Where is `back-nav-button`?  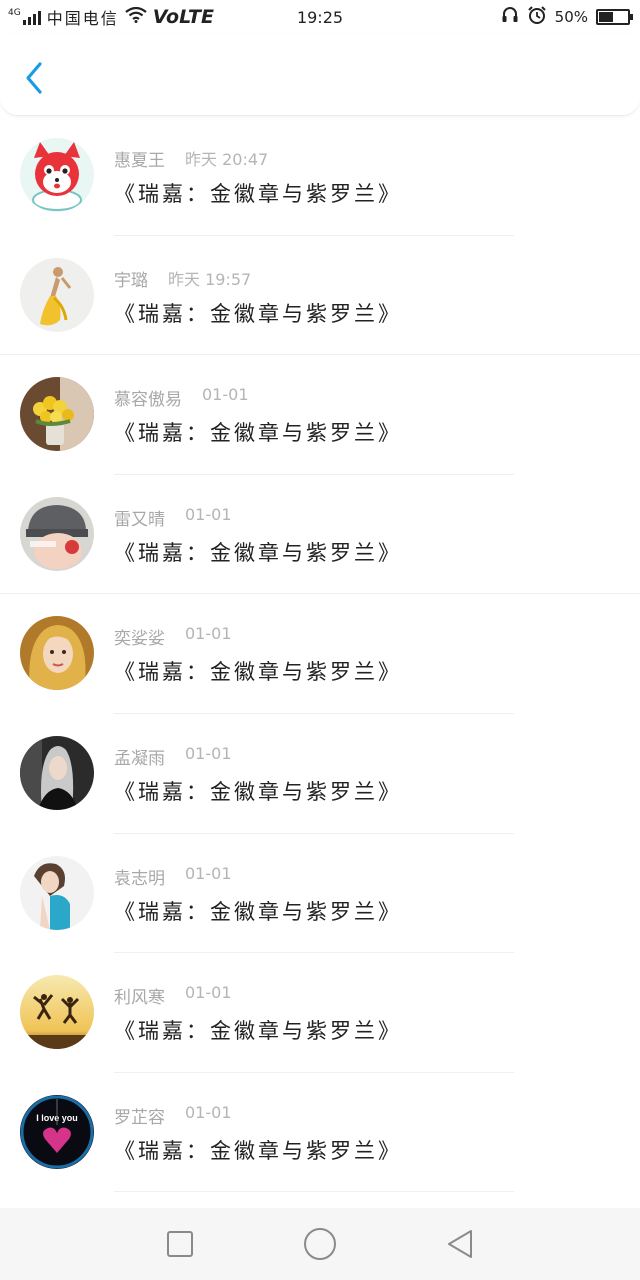
back-nav-button is located at coordinates (460, 1244).